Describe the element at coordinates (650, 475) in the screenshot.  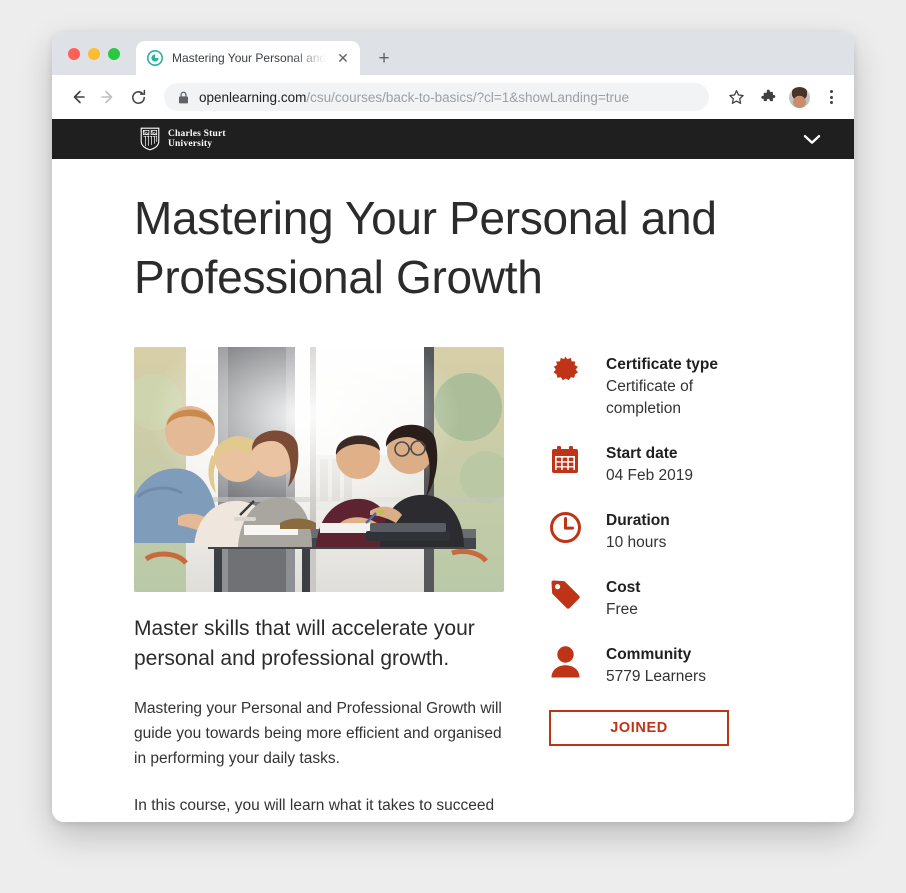
I see `detail-value: 04 Feb 2019` at that location.